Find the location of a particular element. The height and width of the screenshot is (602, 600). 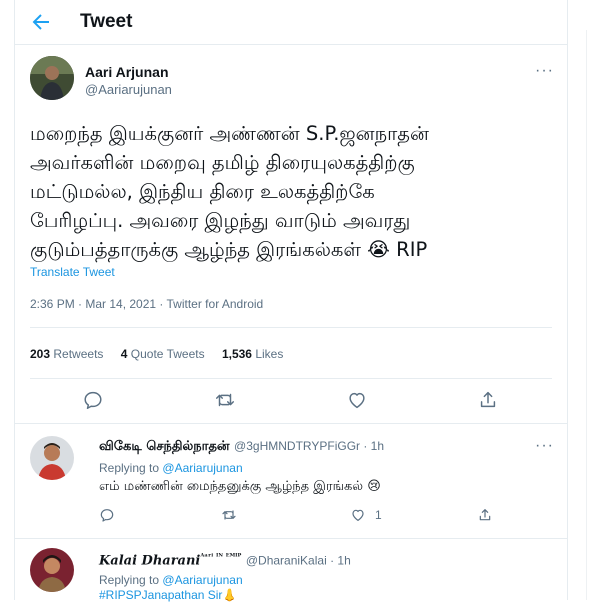

right-sidebar is located at coordinates (584, 300).